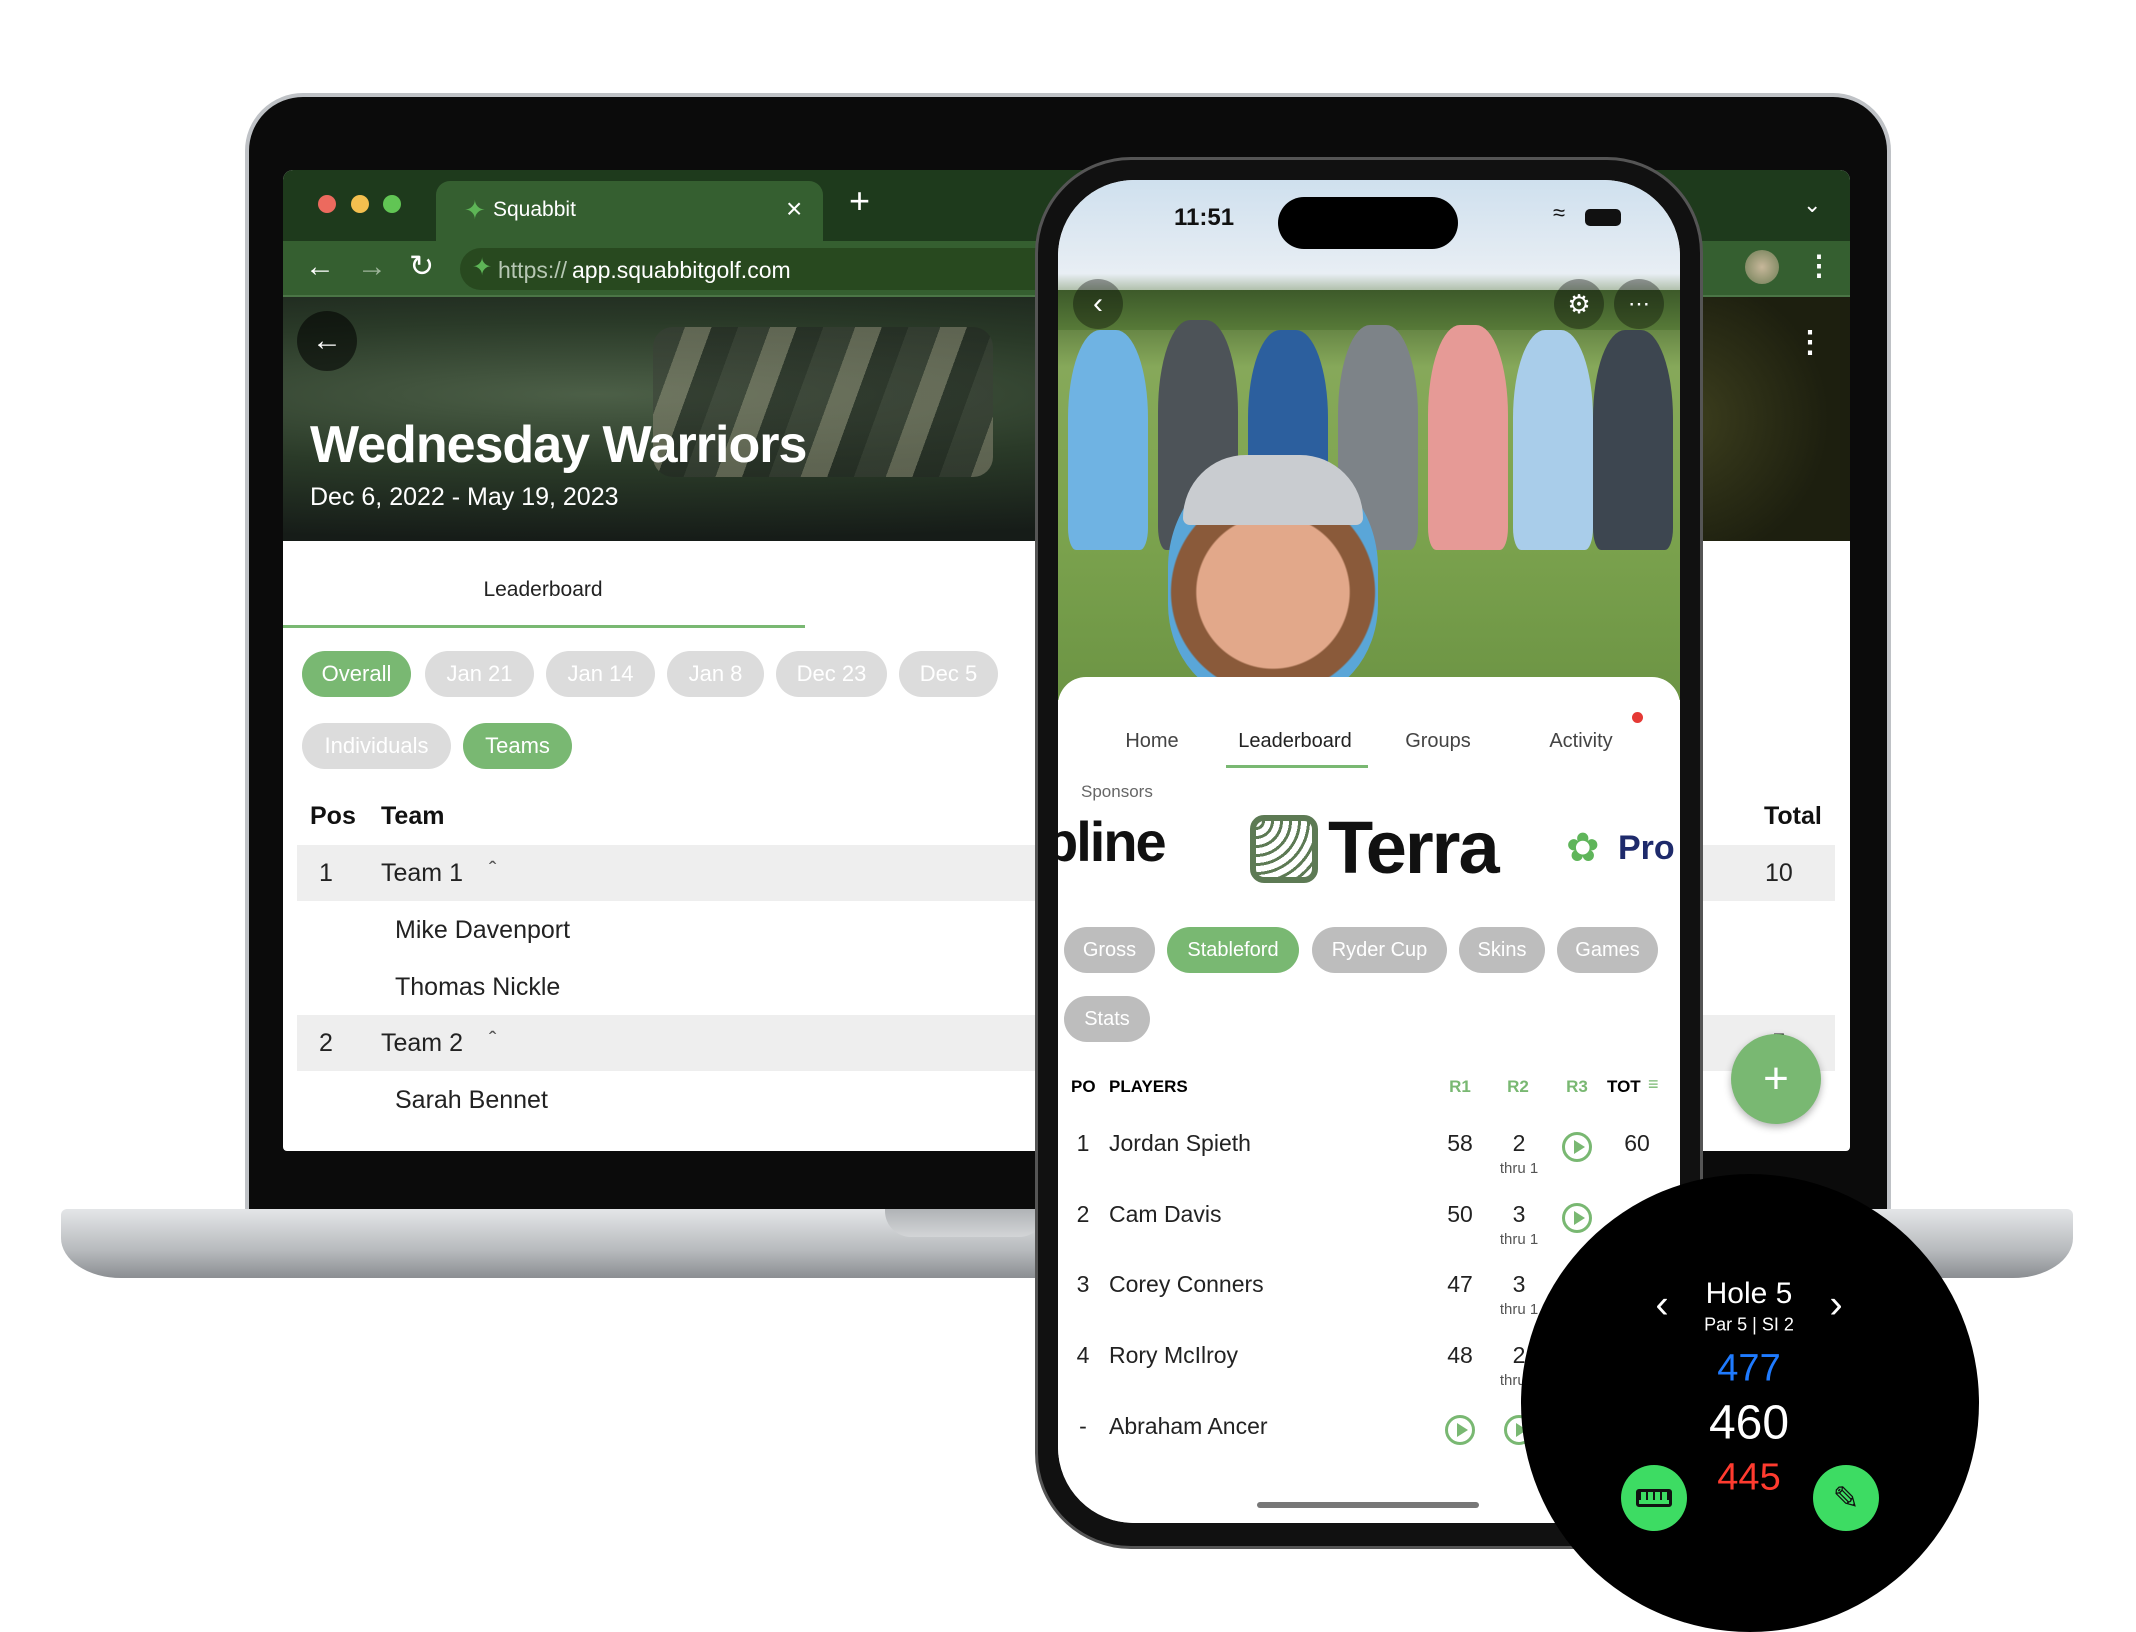 This screenshot has height=1632, width=2136. Describe the element at coordinates (600, 674) in the screenshot. I see `round-chip-jan14: Jan 14` at that location.